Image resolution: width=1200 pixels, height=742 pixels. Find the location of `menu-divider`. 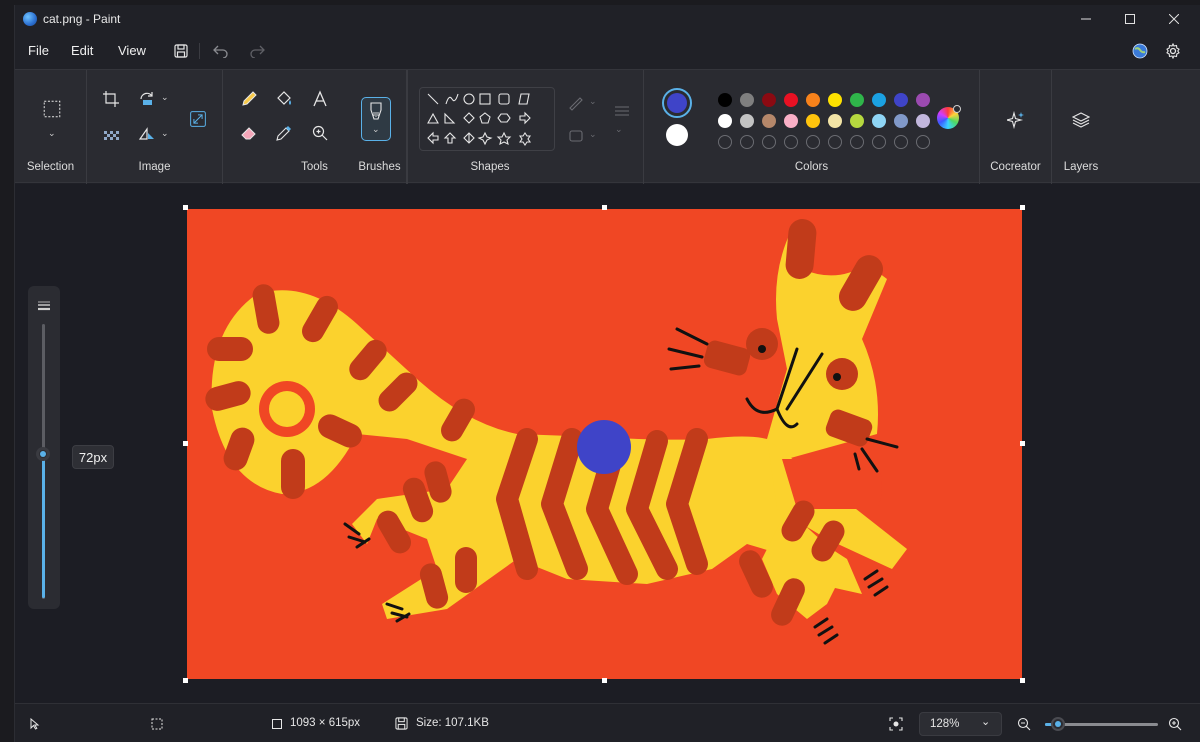

menu-divider is located at coordinates (199, 51).